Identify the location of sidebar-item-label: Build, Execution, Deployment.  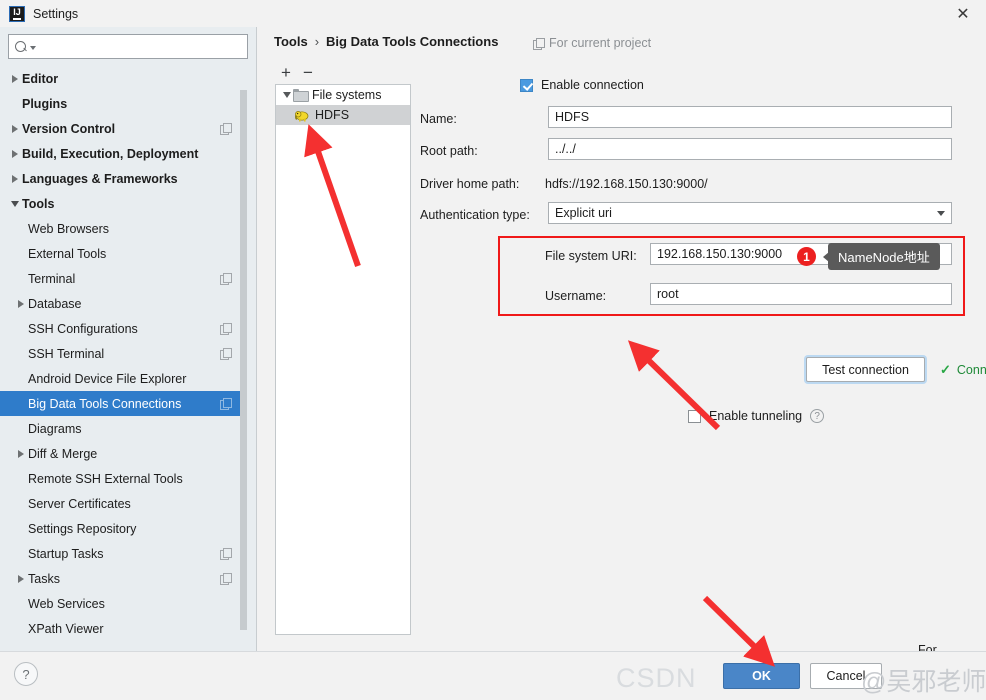
(110, 153).